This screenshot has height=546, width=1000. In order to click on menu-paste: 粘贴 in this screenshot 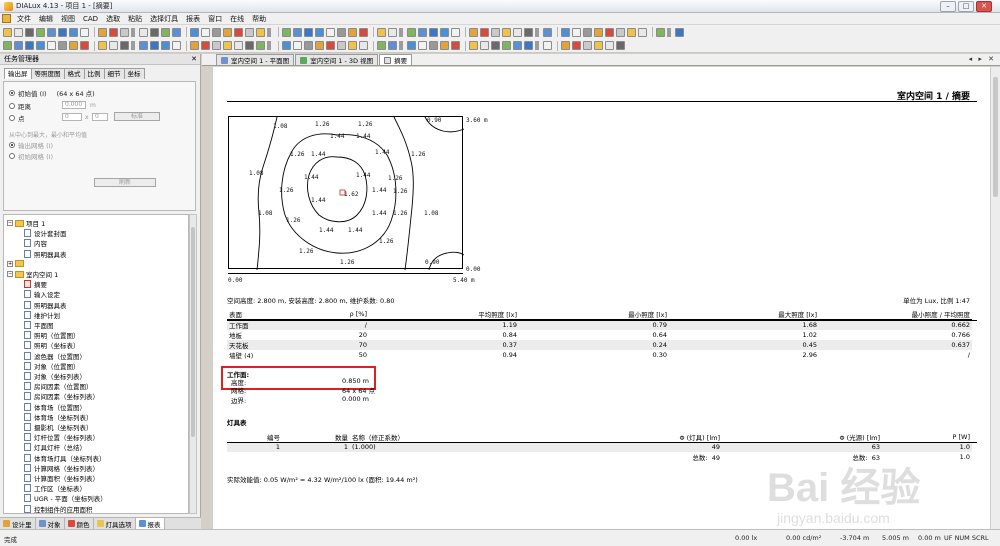, I will do `click(135, 19)`.